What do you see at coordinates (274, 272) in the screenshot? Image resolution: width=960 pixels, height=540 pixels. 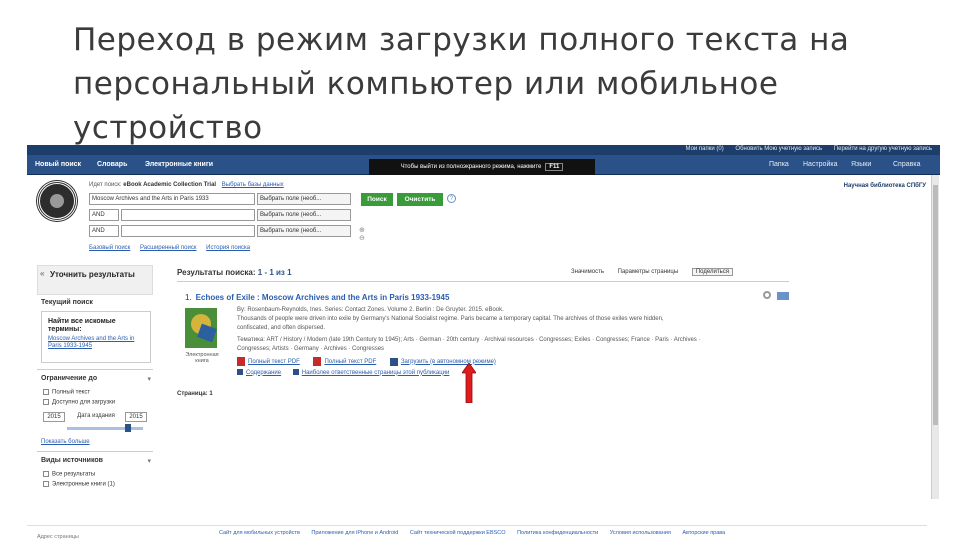 I see `results-range: 1 - 1 из 1` at bounding box center [274, 272].